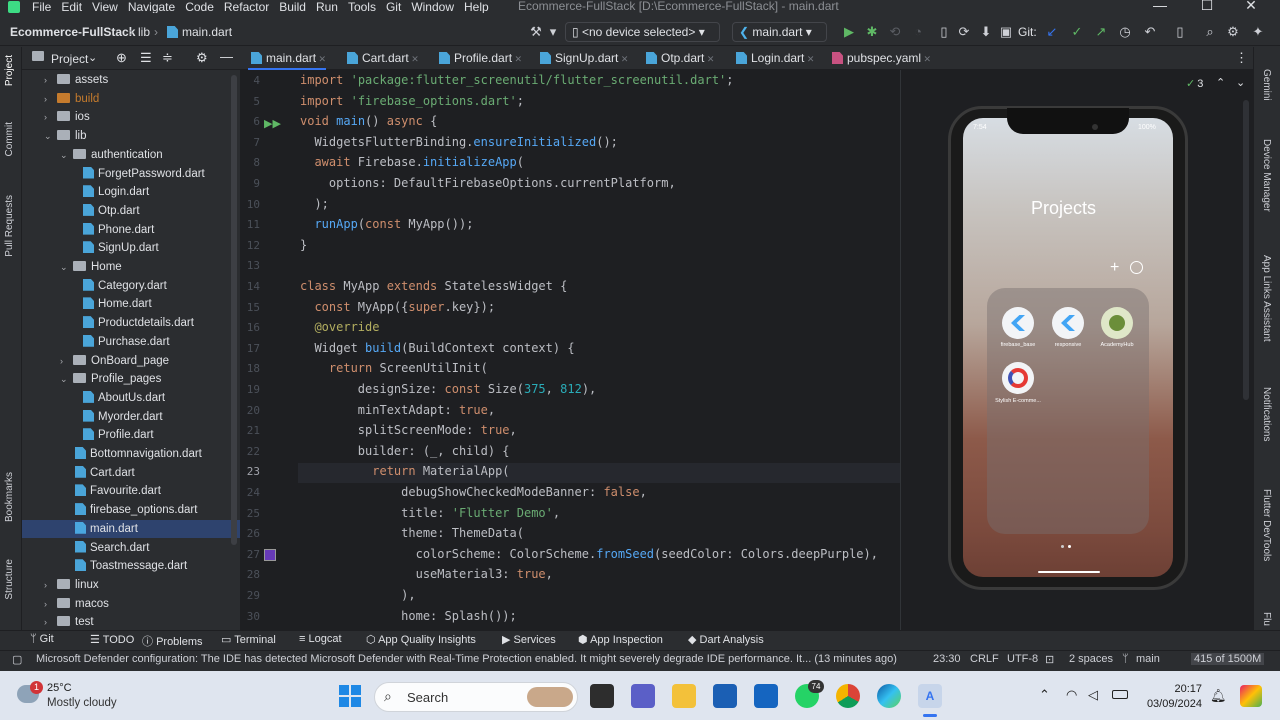 This screenshot has height=720, width=1280. What do you see at coordinates (131, 230) in the screenshot?
I see `tree-file-item: Phone.dart` at bounding box center [131, 230].